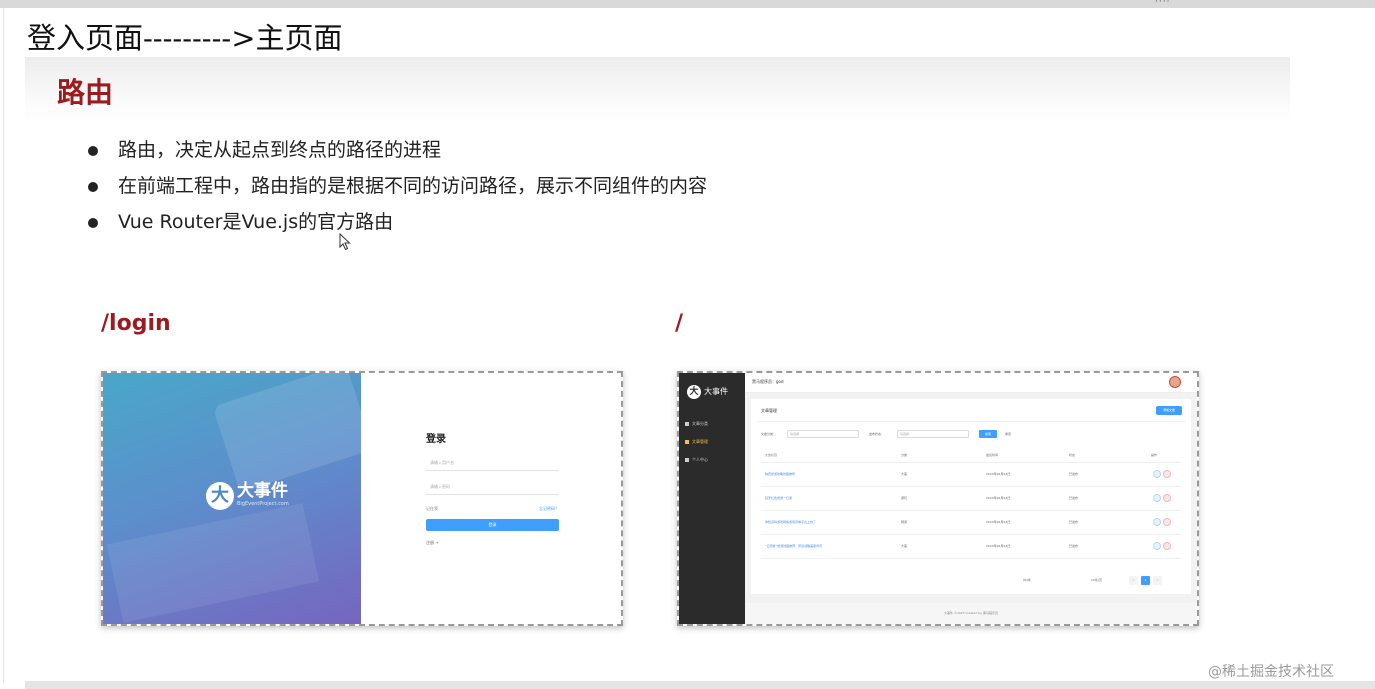  I want to click on bullet-item: 路由，决定从起点到终点的路径的进程, so click(488, 155).